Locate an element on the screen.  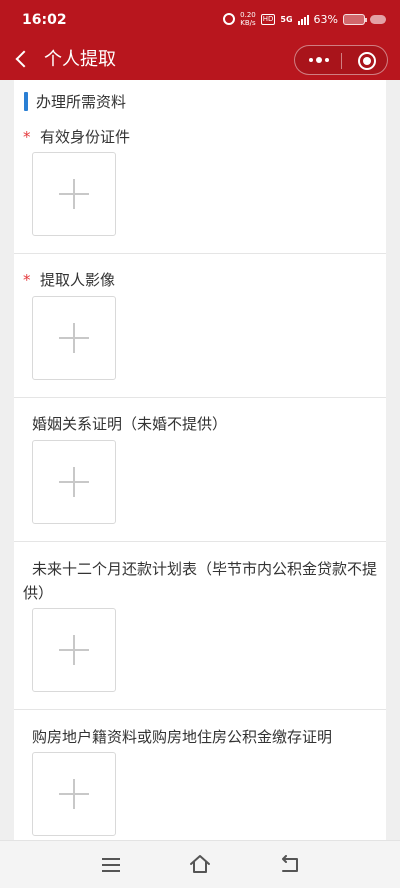
network-speed-unit: KB/s is located at coordinates (248, 23).